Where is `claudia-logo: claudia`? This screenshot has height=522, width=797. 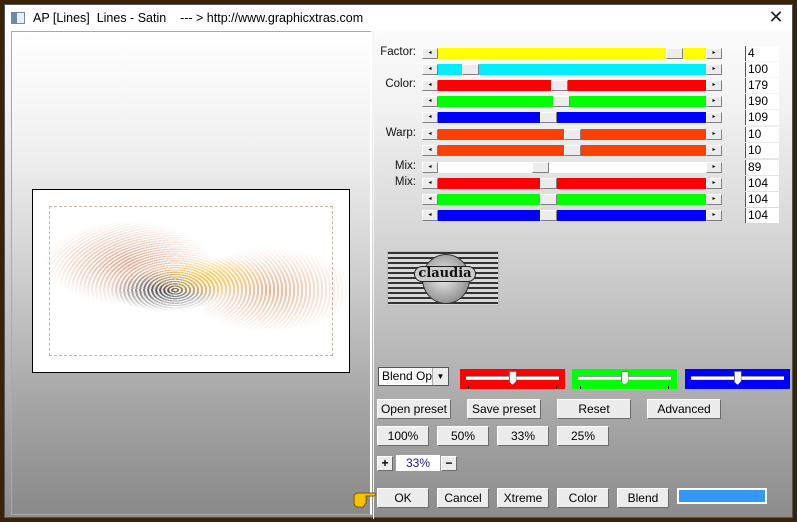
claudia-logo: claudia is located at coordinates (443, 278).